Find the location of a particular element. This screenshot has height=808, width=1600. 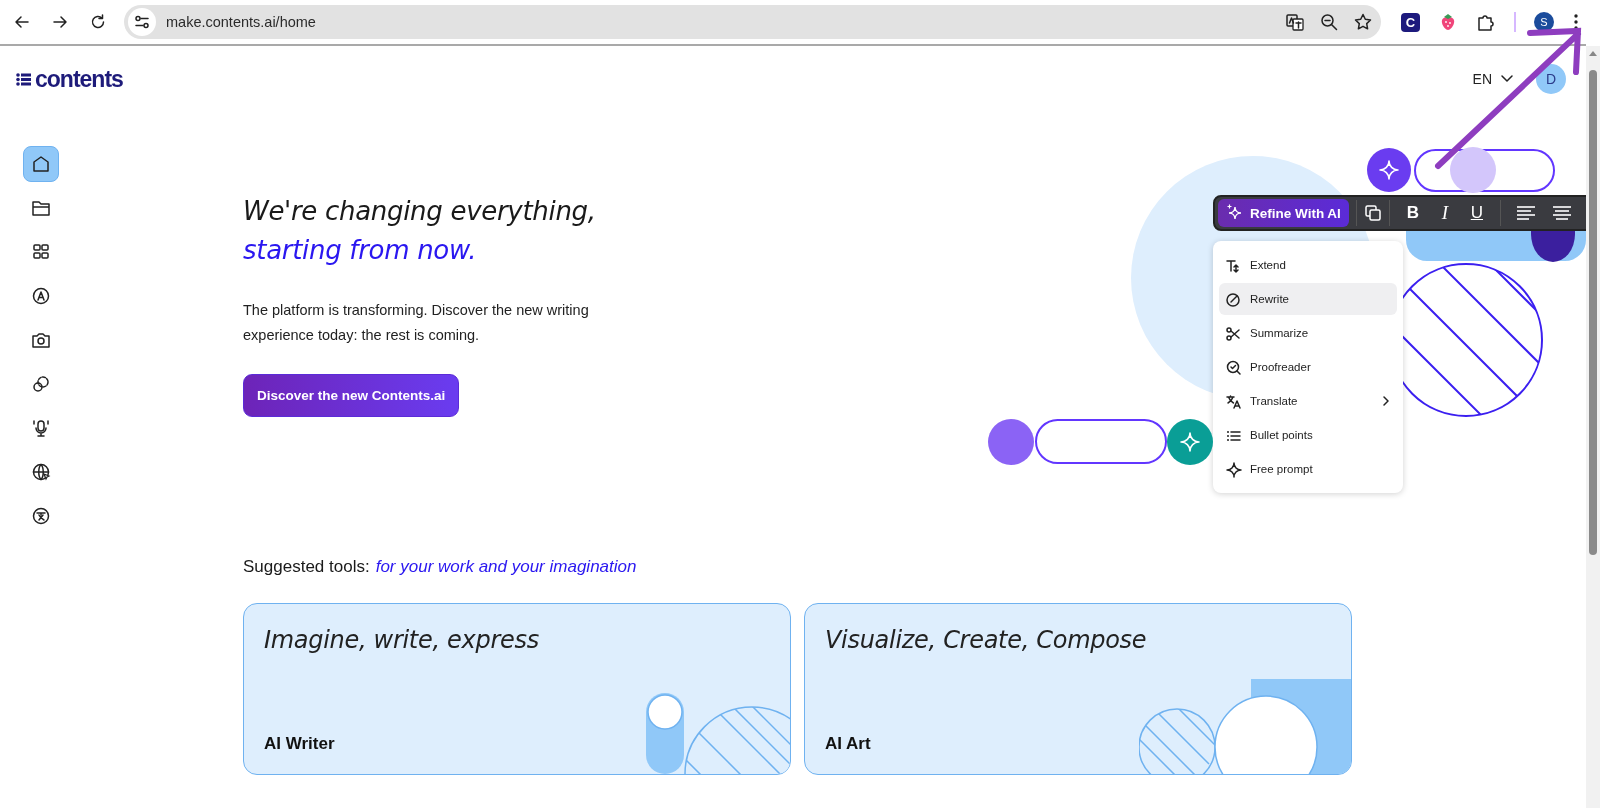

menu-item: Rewrite is located at coordinates (1308, 299).